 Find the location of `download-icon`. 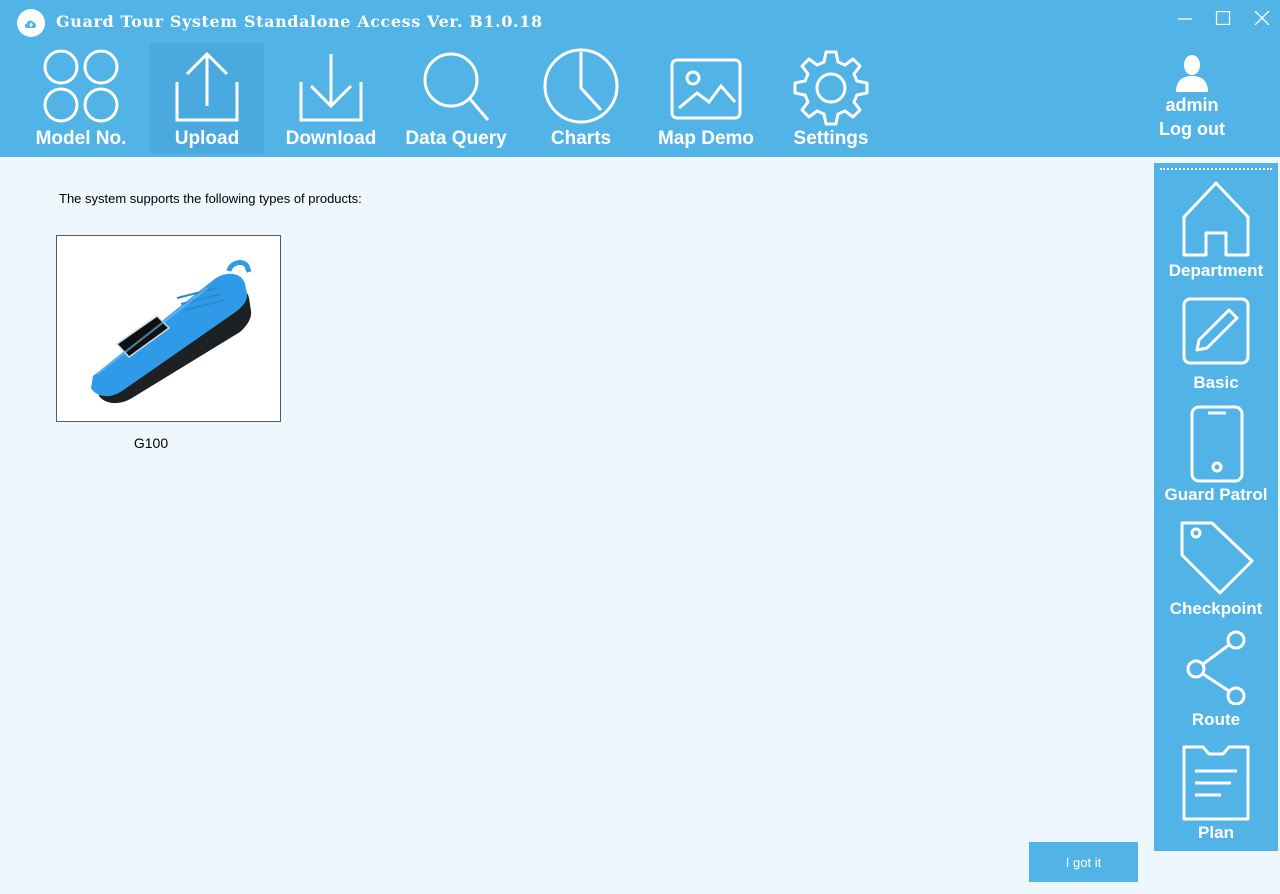

download-icon is located at coordinates (331, 88).